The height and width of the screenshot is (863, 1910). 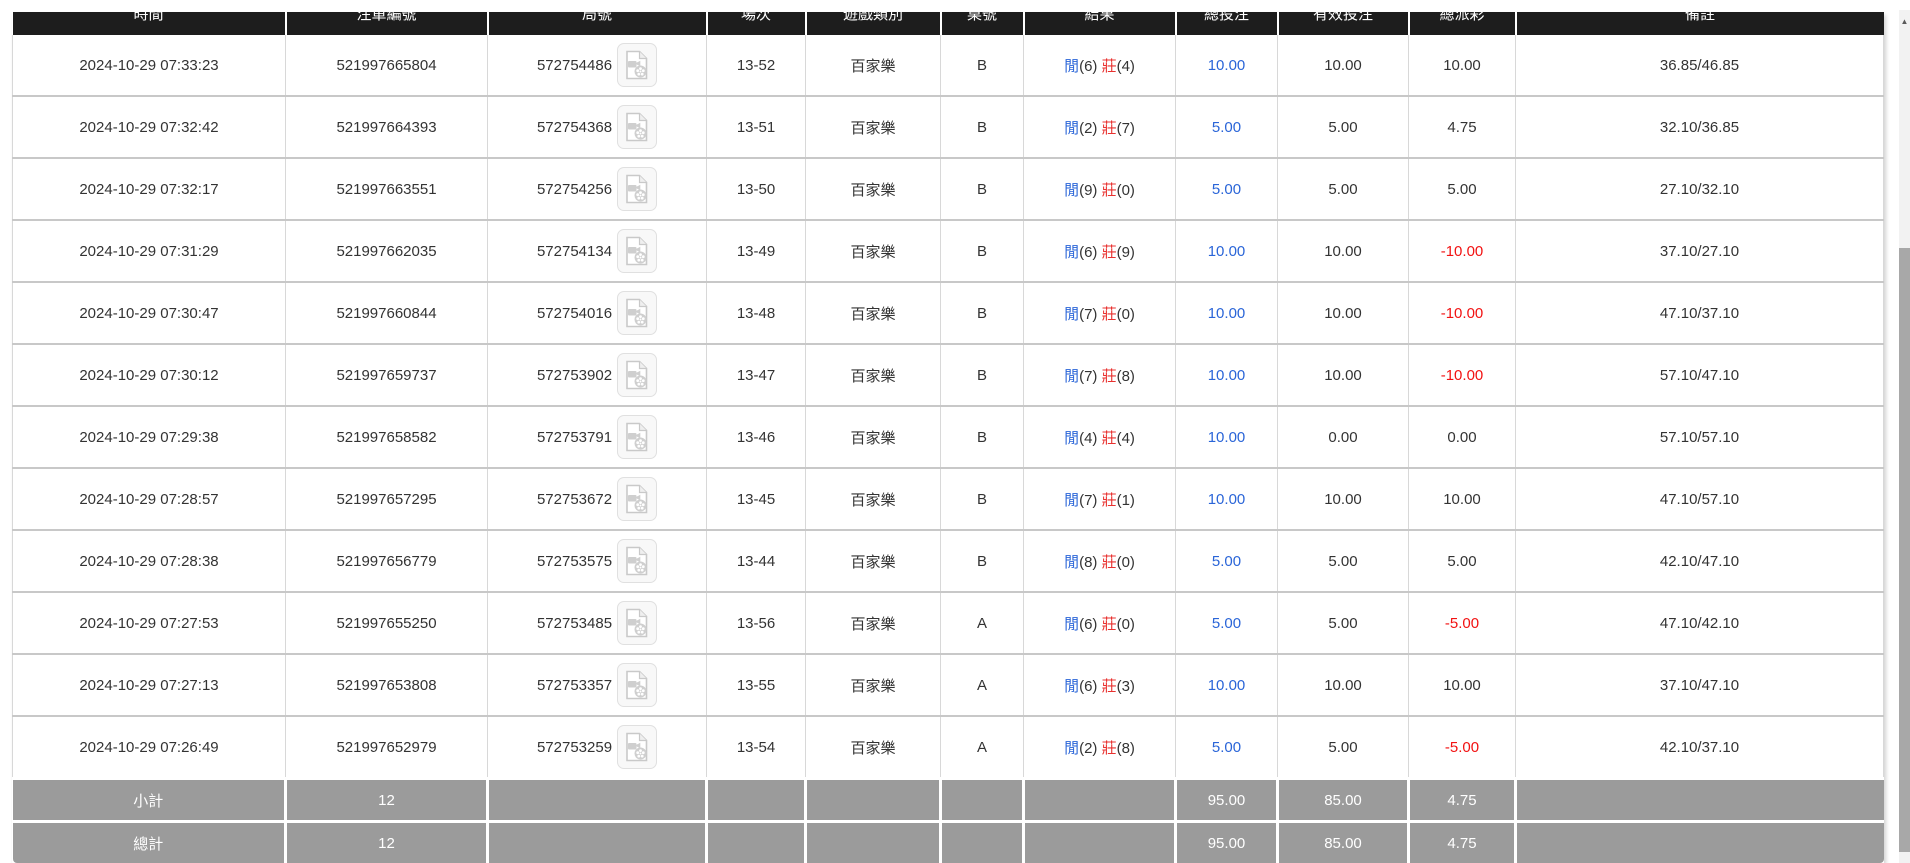 I want to click on round-content: 572754016, so click(x=597, y=313).